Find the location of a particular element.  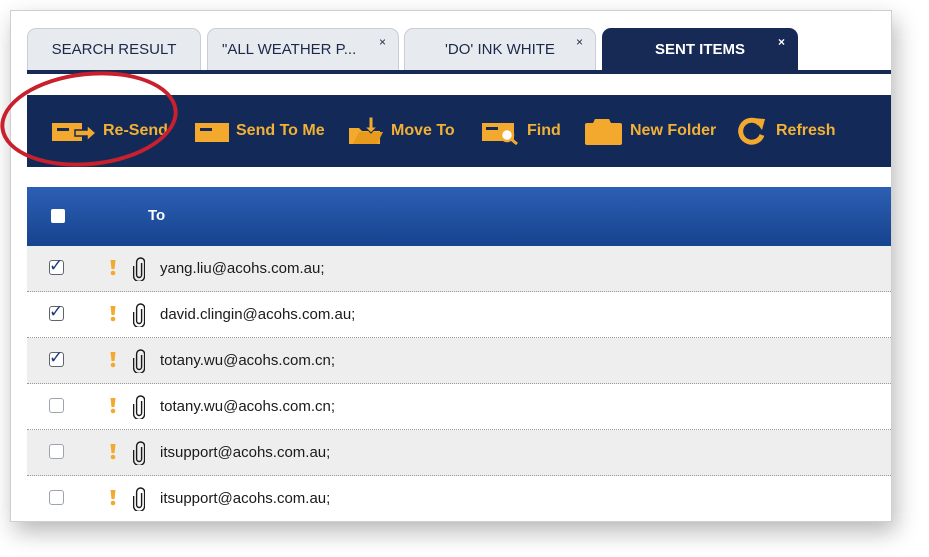

refresh-label: Refresh is located at coordinates (806, 130).